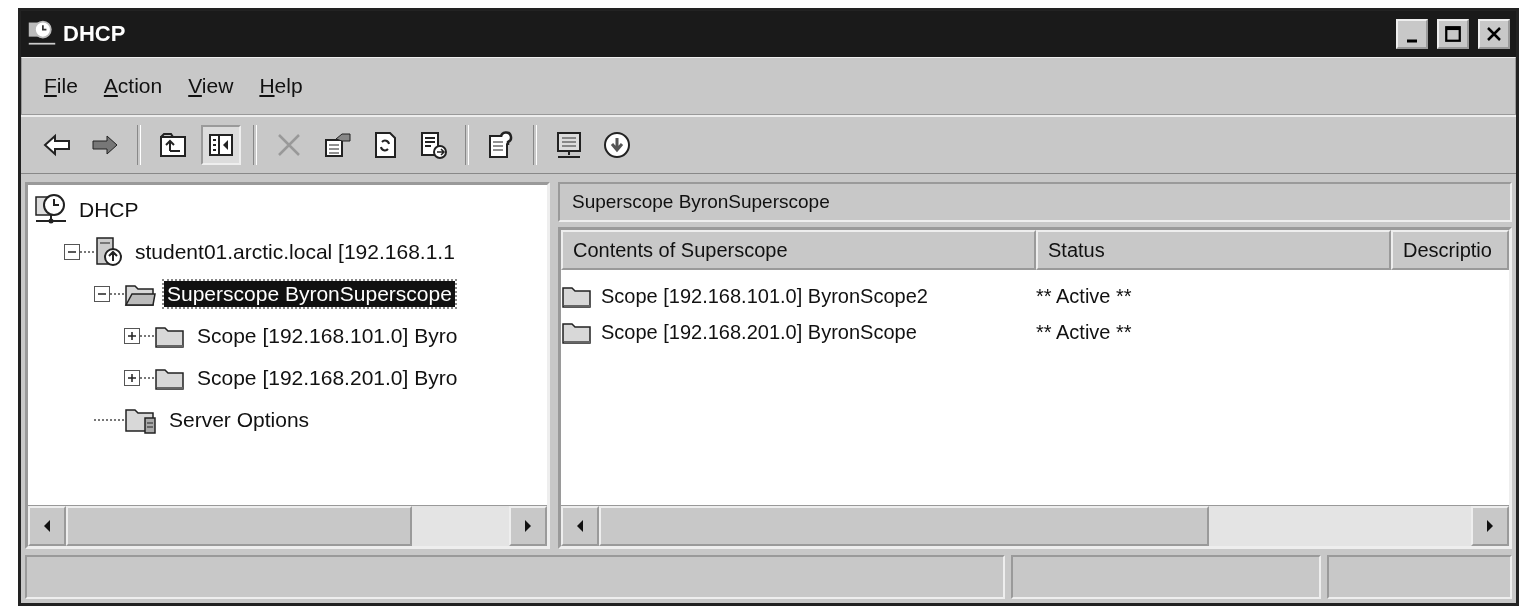 This screenshot has width=1523, height=611. What do you see at coordinates (337, 145) in the screenshot?
I see `properties-icon` at bounding box center [337, 145].